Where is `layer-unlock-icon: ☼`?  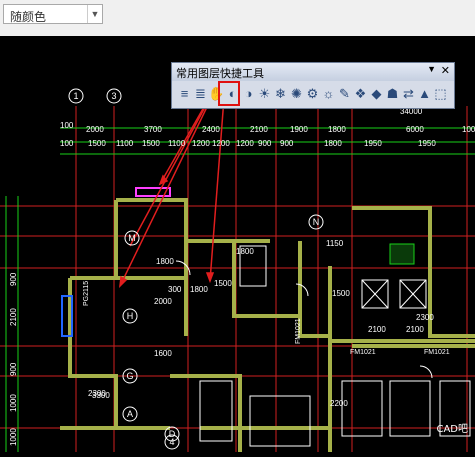
layer-unlock-icon: ☼ is located at coordinates (328, 93).